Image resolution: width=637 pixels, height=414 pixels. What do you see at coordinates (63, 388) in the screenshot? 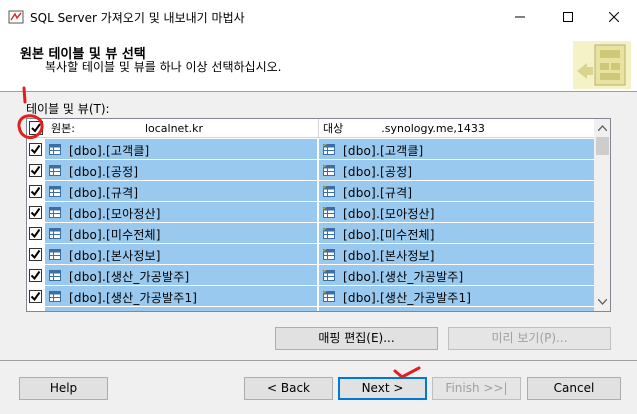
I see `help-button: Help` at bounding box center [63, 388].